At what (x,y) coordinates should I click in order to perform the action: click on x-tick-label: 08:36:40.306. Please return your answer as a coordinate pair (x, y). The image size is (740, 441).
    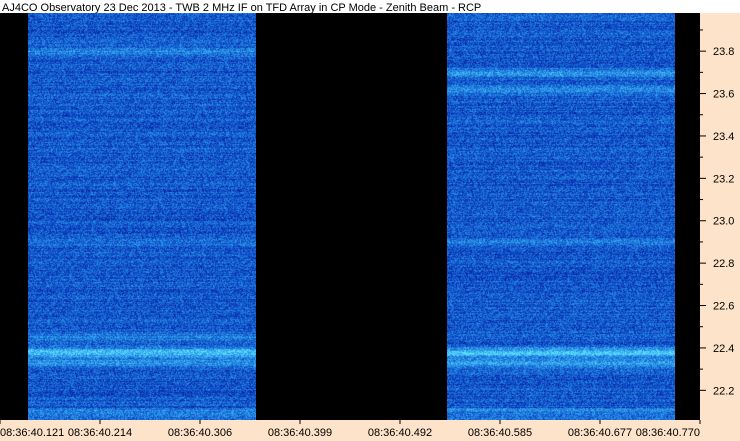
    Looking at the image, I should click on (200, 433).